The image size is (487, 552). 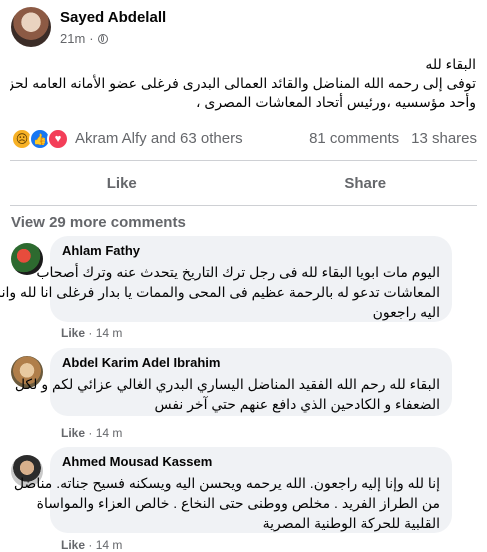 What do you see at coordinates (122, 183) in the screenshot?
I see `like-button: Like` at bounding box center [122, 183].